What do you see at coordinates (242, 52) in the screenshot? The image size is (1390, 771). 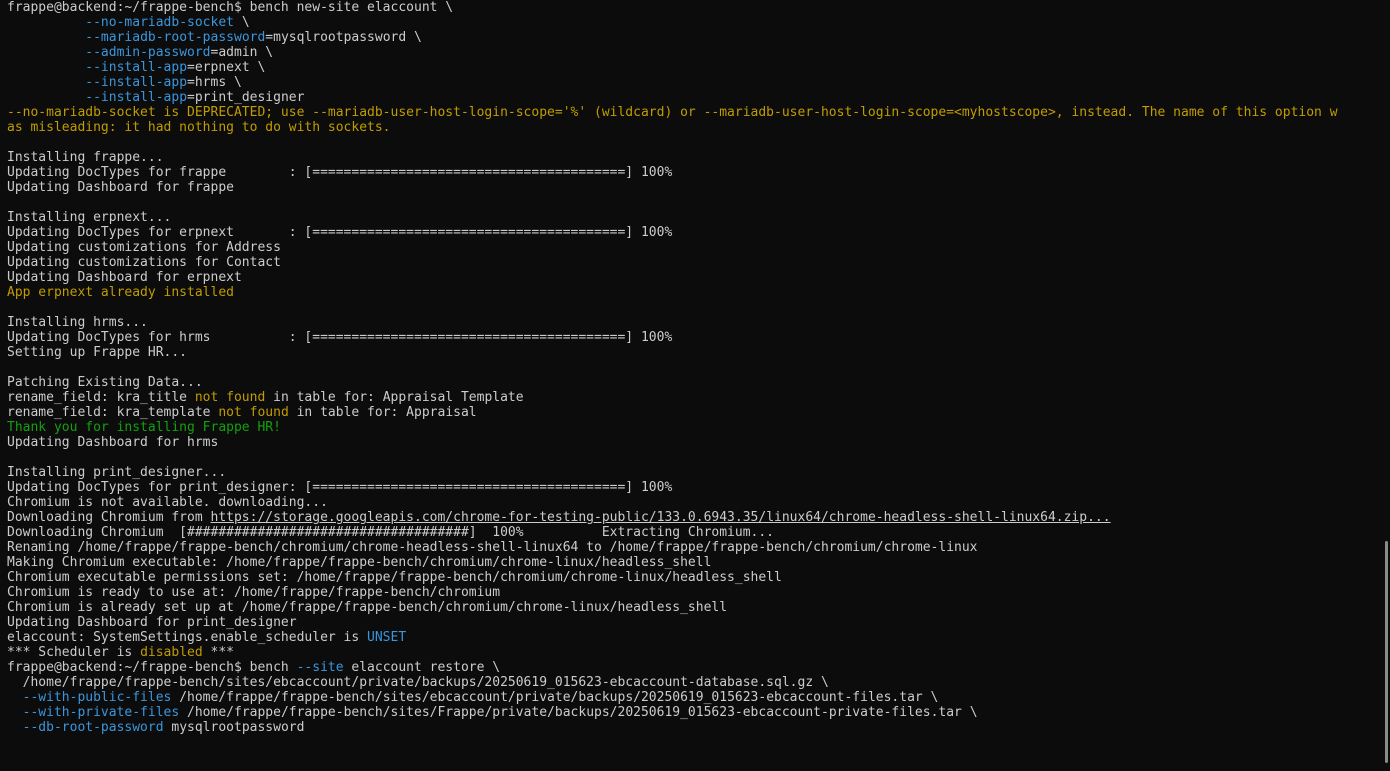 I see `terminal-text-segment: =admin \` at bounding box center [242, 52].